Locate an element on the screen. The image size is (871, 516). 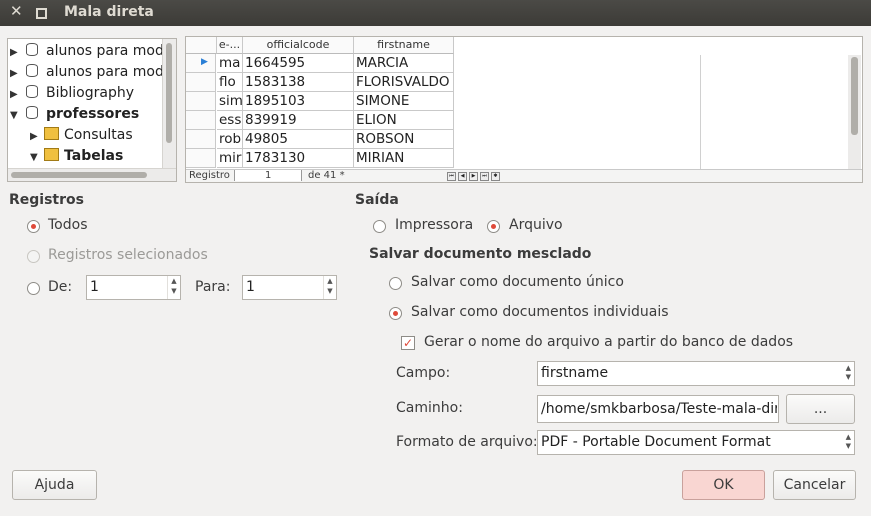
campo-label: Campo: is located at coordinates (423, 373).